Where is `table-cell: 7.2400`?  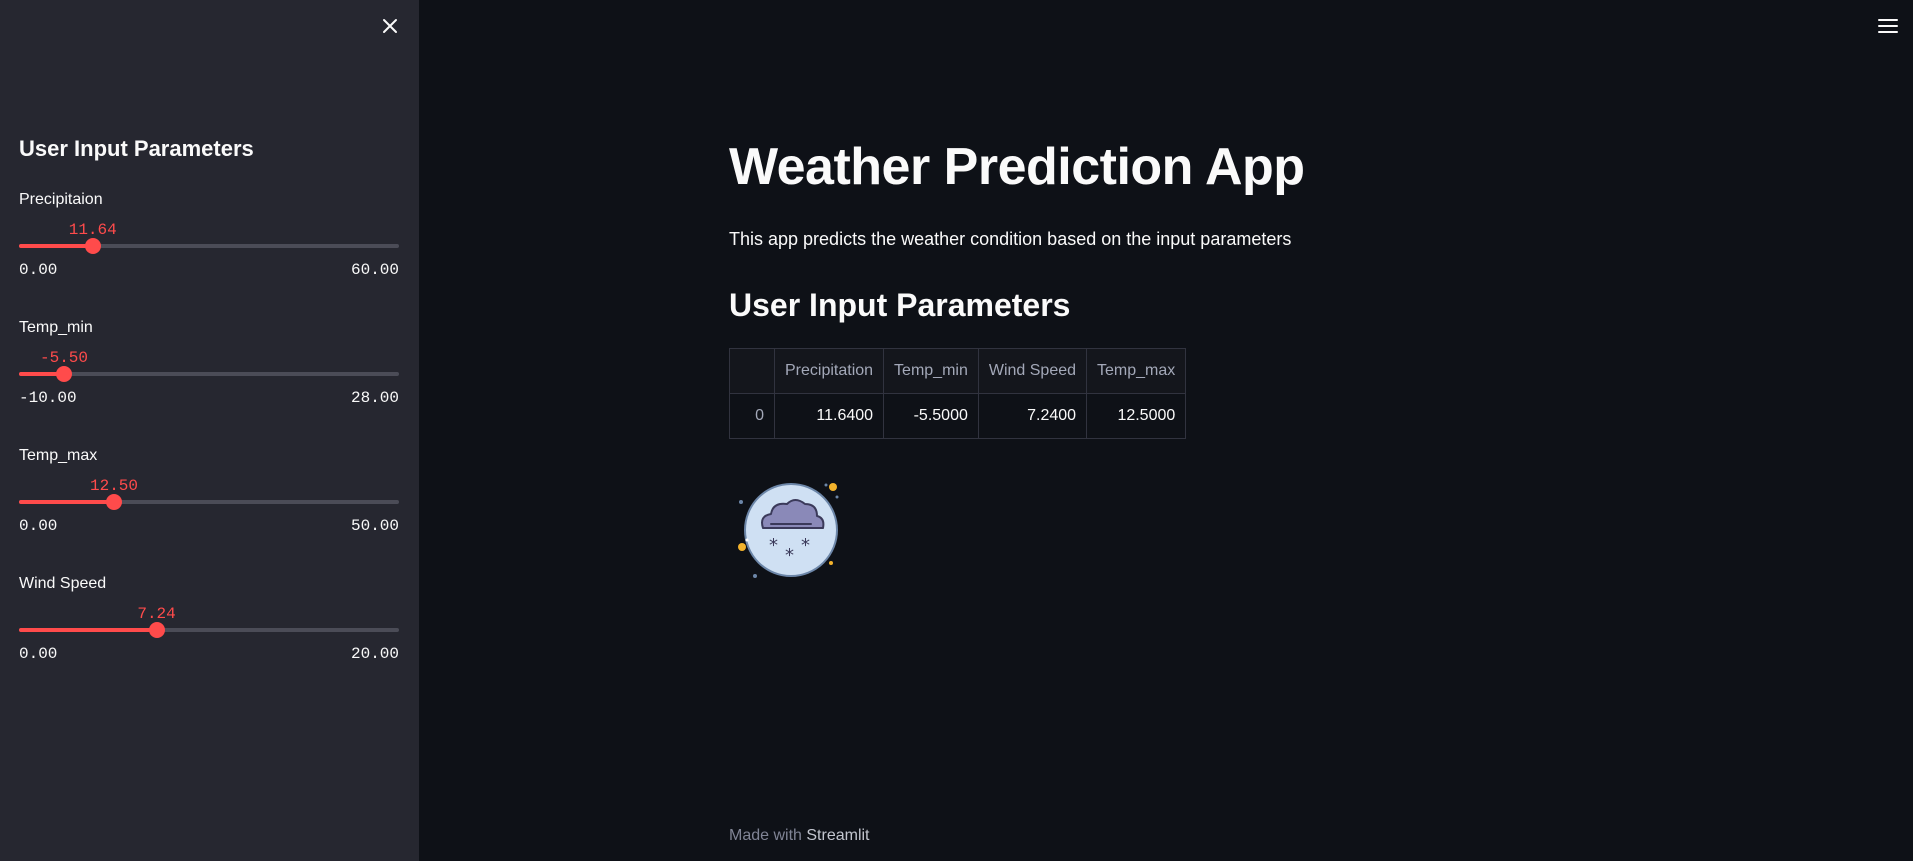
table-cell: 7.2400 is located at coordinates (1032, 416).